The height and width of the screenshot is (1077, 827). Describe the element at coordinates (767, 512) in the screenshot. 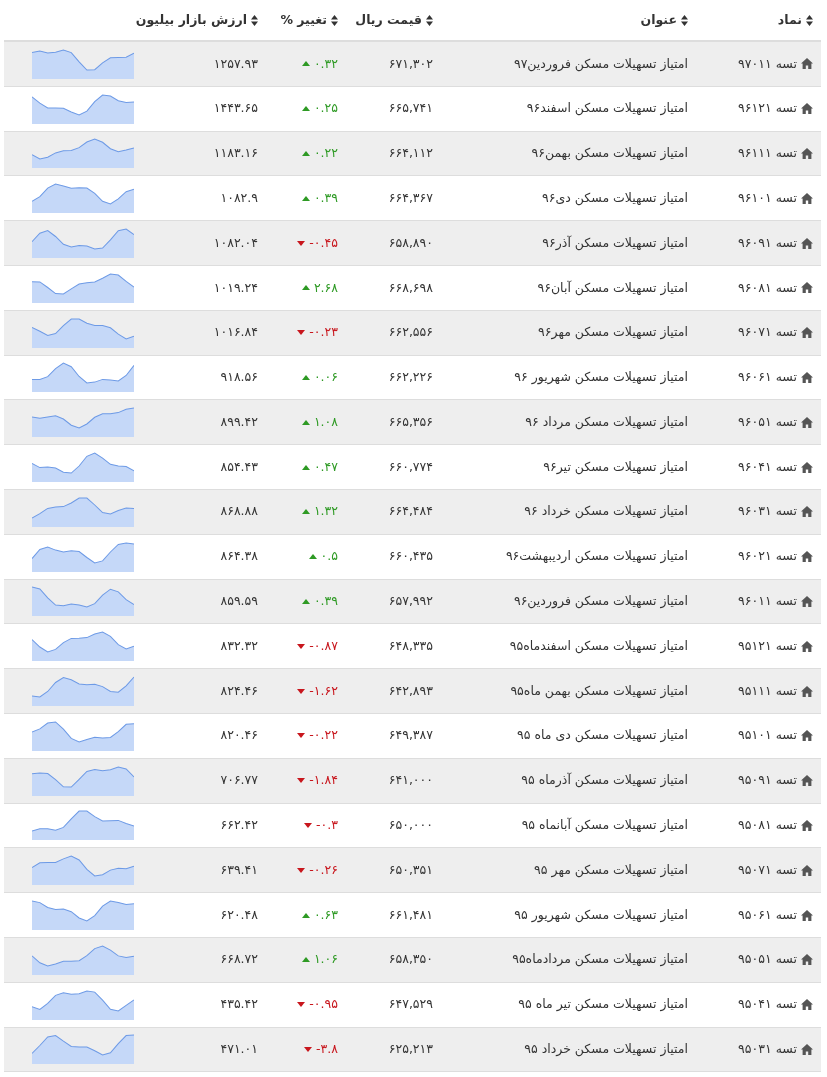

I see `symbol-link: تسه ۹۶۰۳۱` at that location.